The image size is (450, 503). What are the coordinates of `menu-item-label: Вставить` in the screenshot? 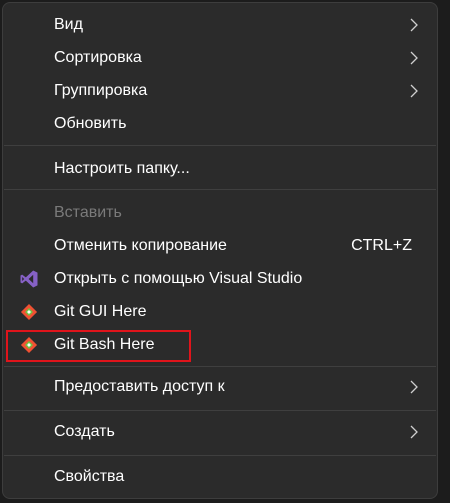 It's located at (88, 212).